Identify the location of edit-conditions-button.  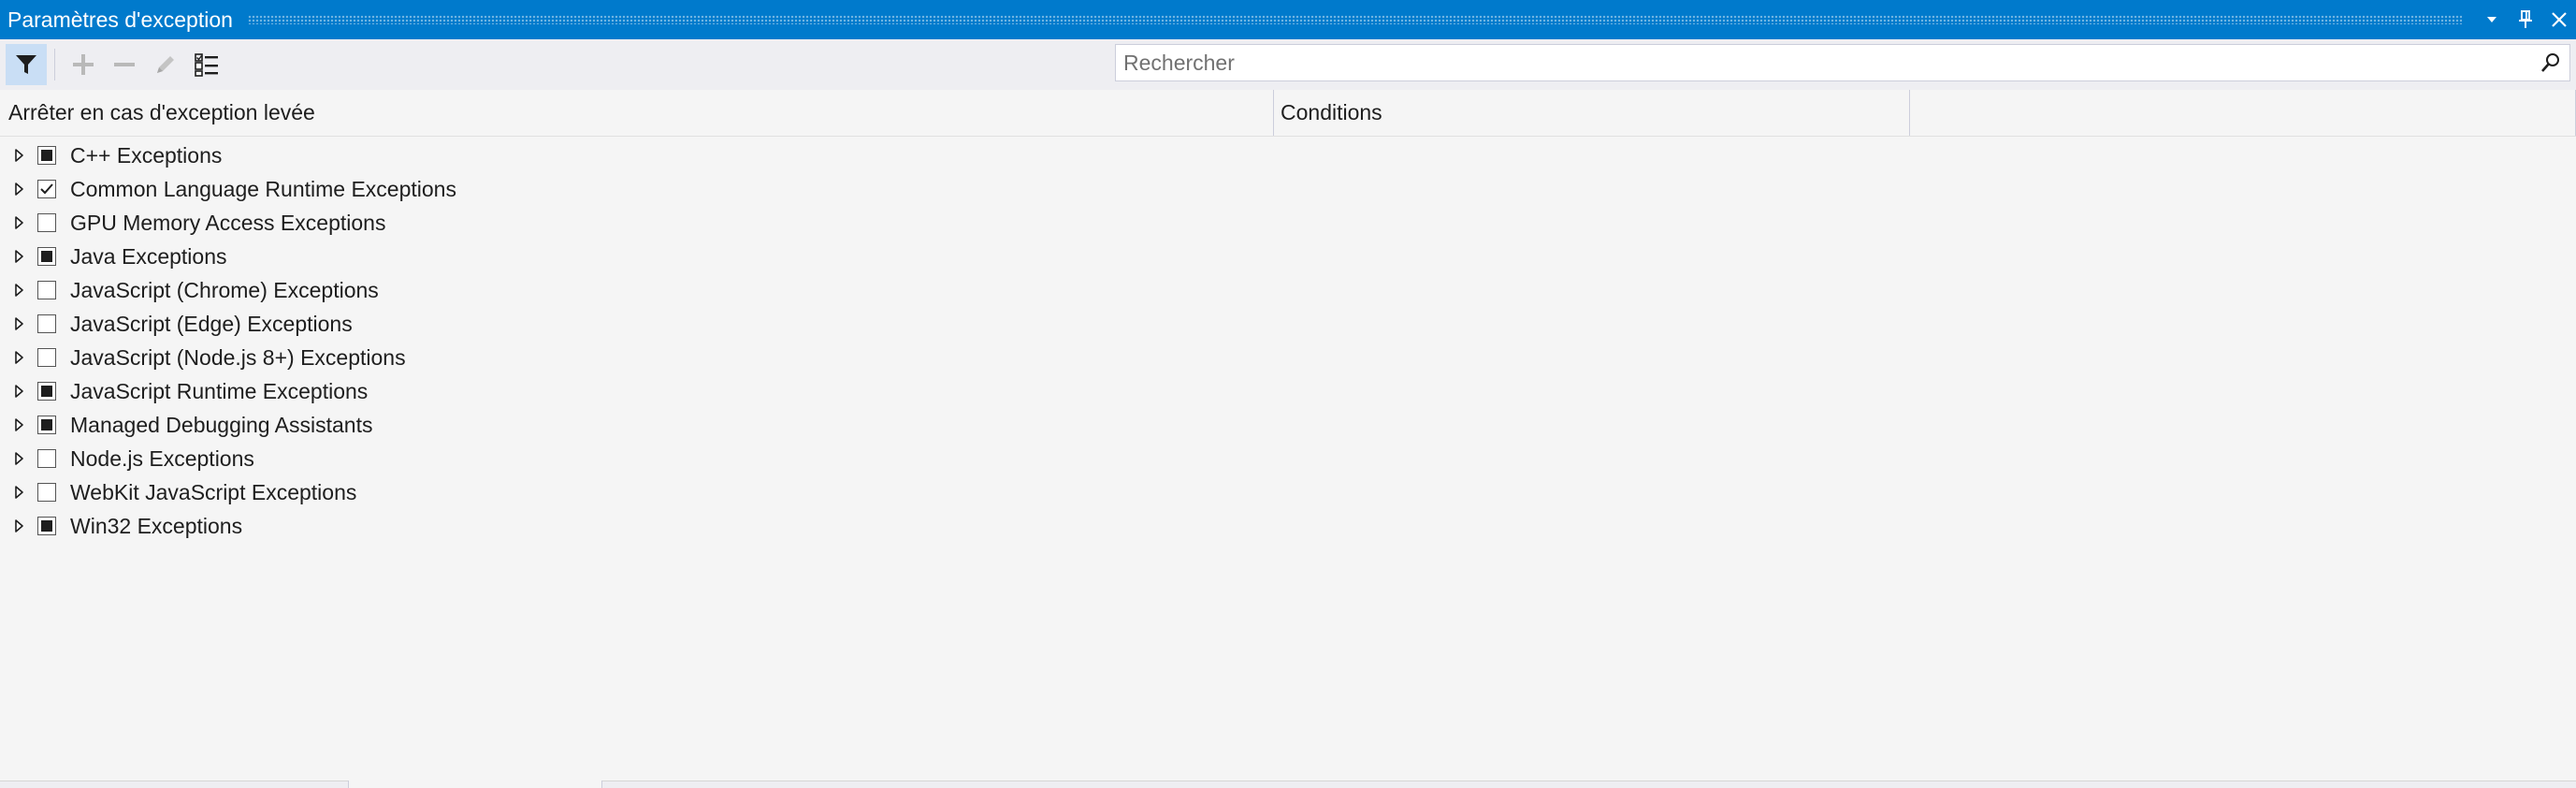
(165, 64).